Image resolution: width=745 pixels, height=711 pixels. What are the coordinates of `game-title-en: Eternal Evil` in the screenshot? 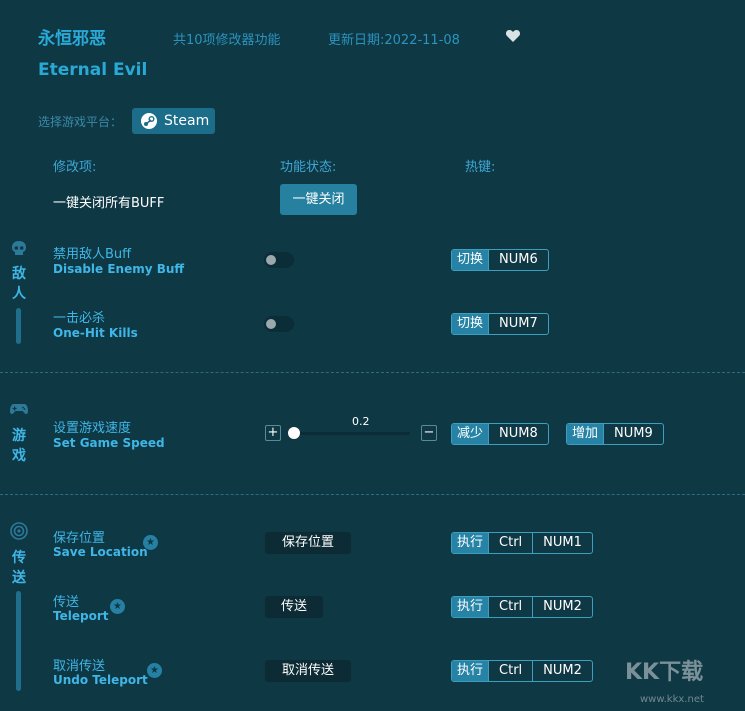 It's located at (93, 70).